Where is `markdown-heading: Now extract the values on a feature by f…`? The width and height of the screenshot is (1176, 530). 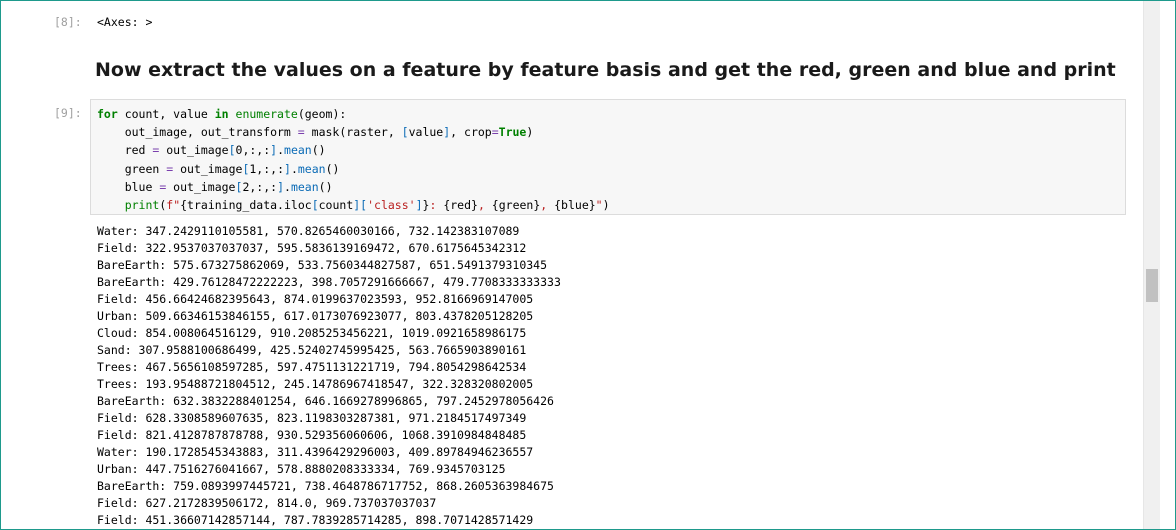 markdown-heading: Now extract the values on a feature by f… is located at coordinates (605, 70).